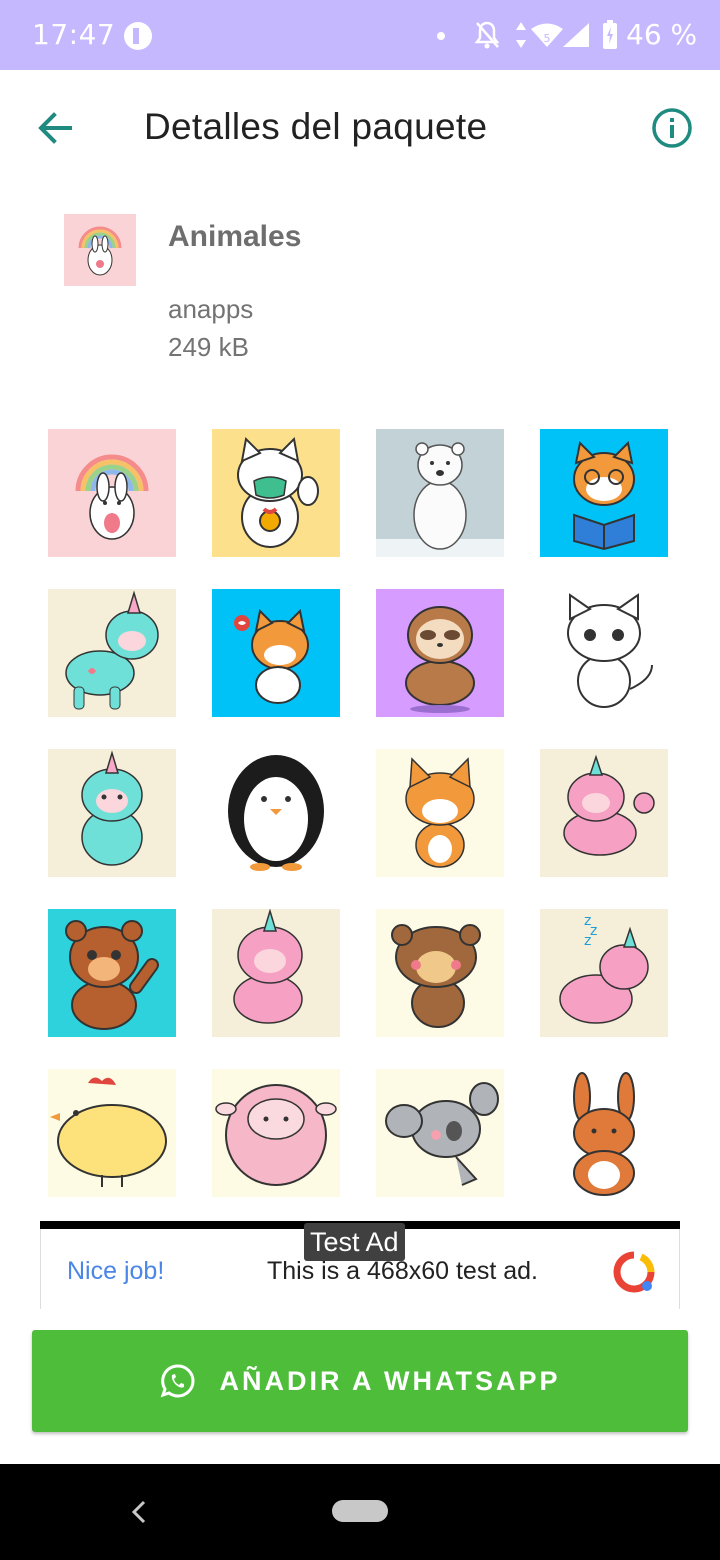 The width and height of the screenshot is (720, 1560). Describe the element at coordinates (440, 493) in the screenshot. I see `sticker-polar-bear` at that location.